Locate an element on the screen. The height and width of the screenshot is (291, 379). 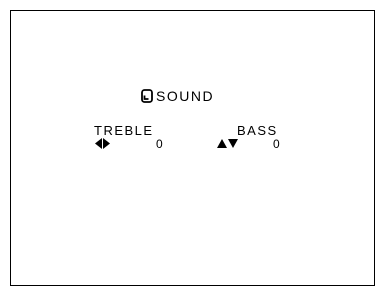
treble-label: TREBLE is located at coordinates (124, 130).